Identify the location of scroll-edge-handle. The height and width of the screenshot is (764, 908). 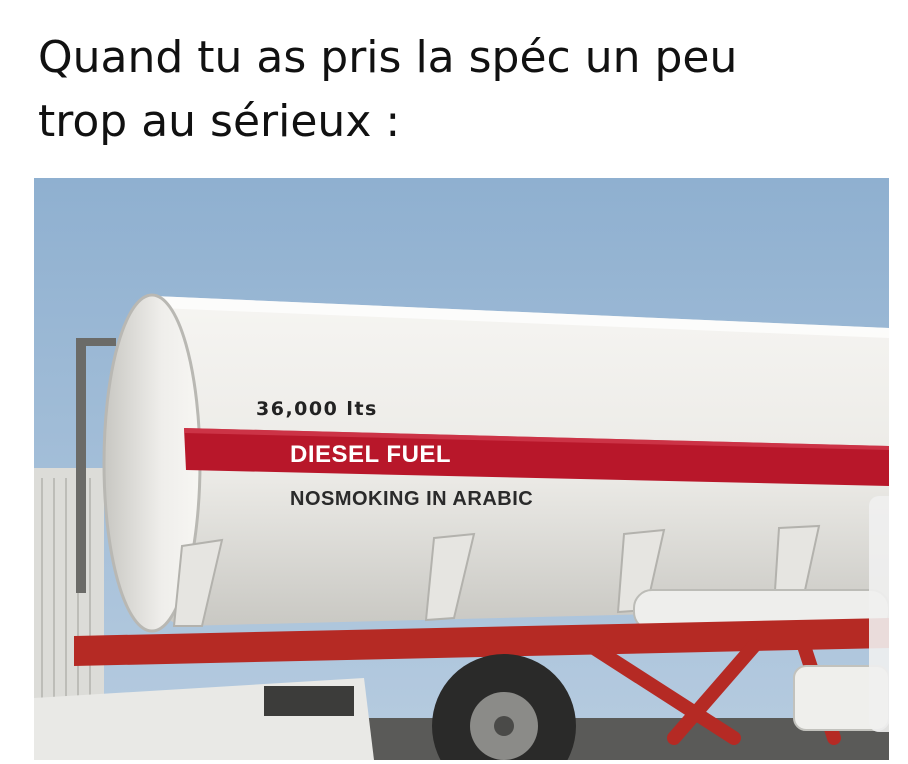
(879, 614).